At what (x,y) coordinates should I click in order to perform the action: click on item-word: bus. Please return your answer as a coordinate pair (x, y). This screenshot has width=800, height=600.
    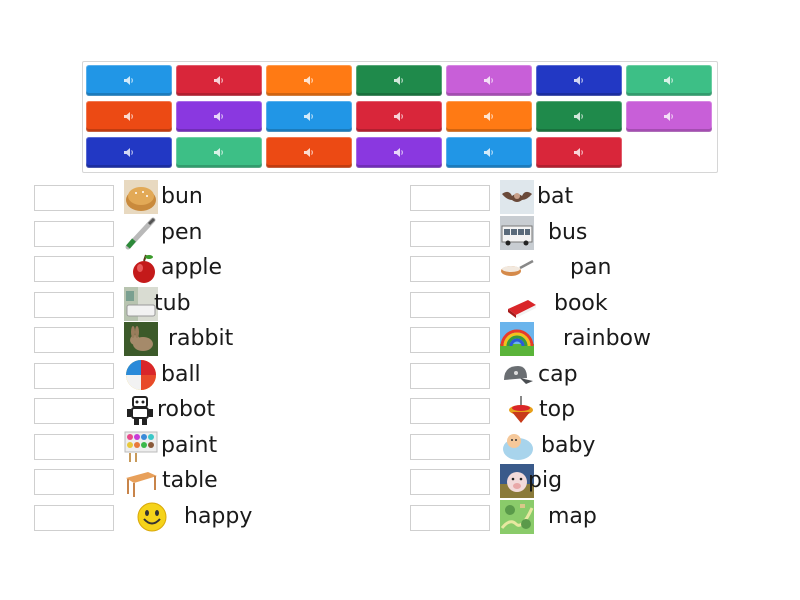
    Looking at the image, I should click on (568, 232).